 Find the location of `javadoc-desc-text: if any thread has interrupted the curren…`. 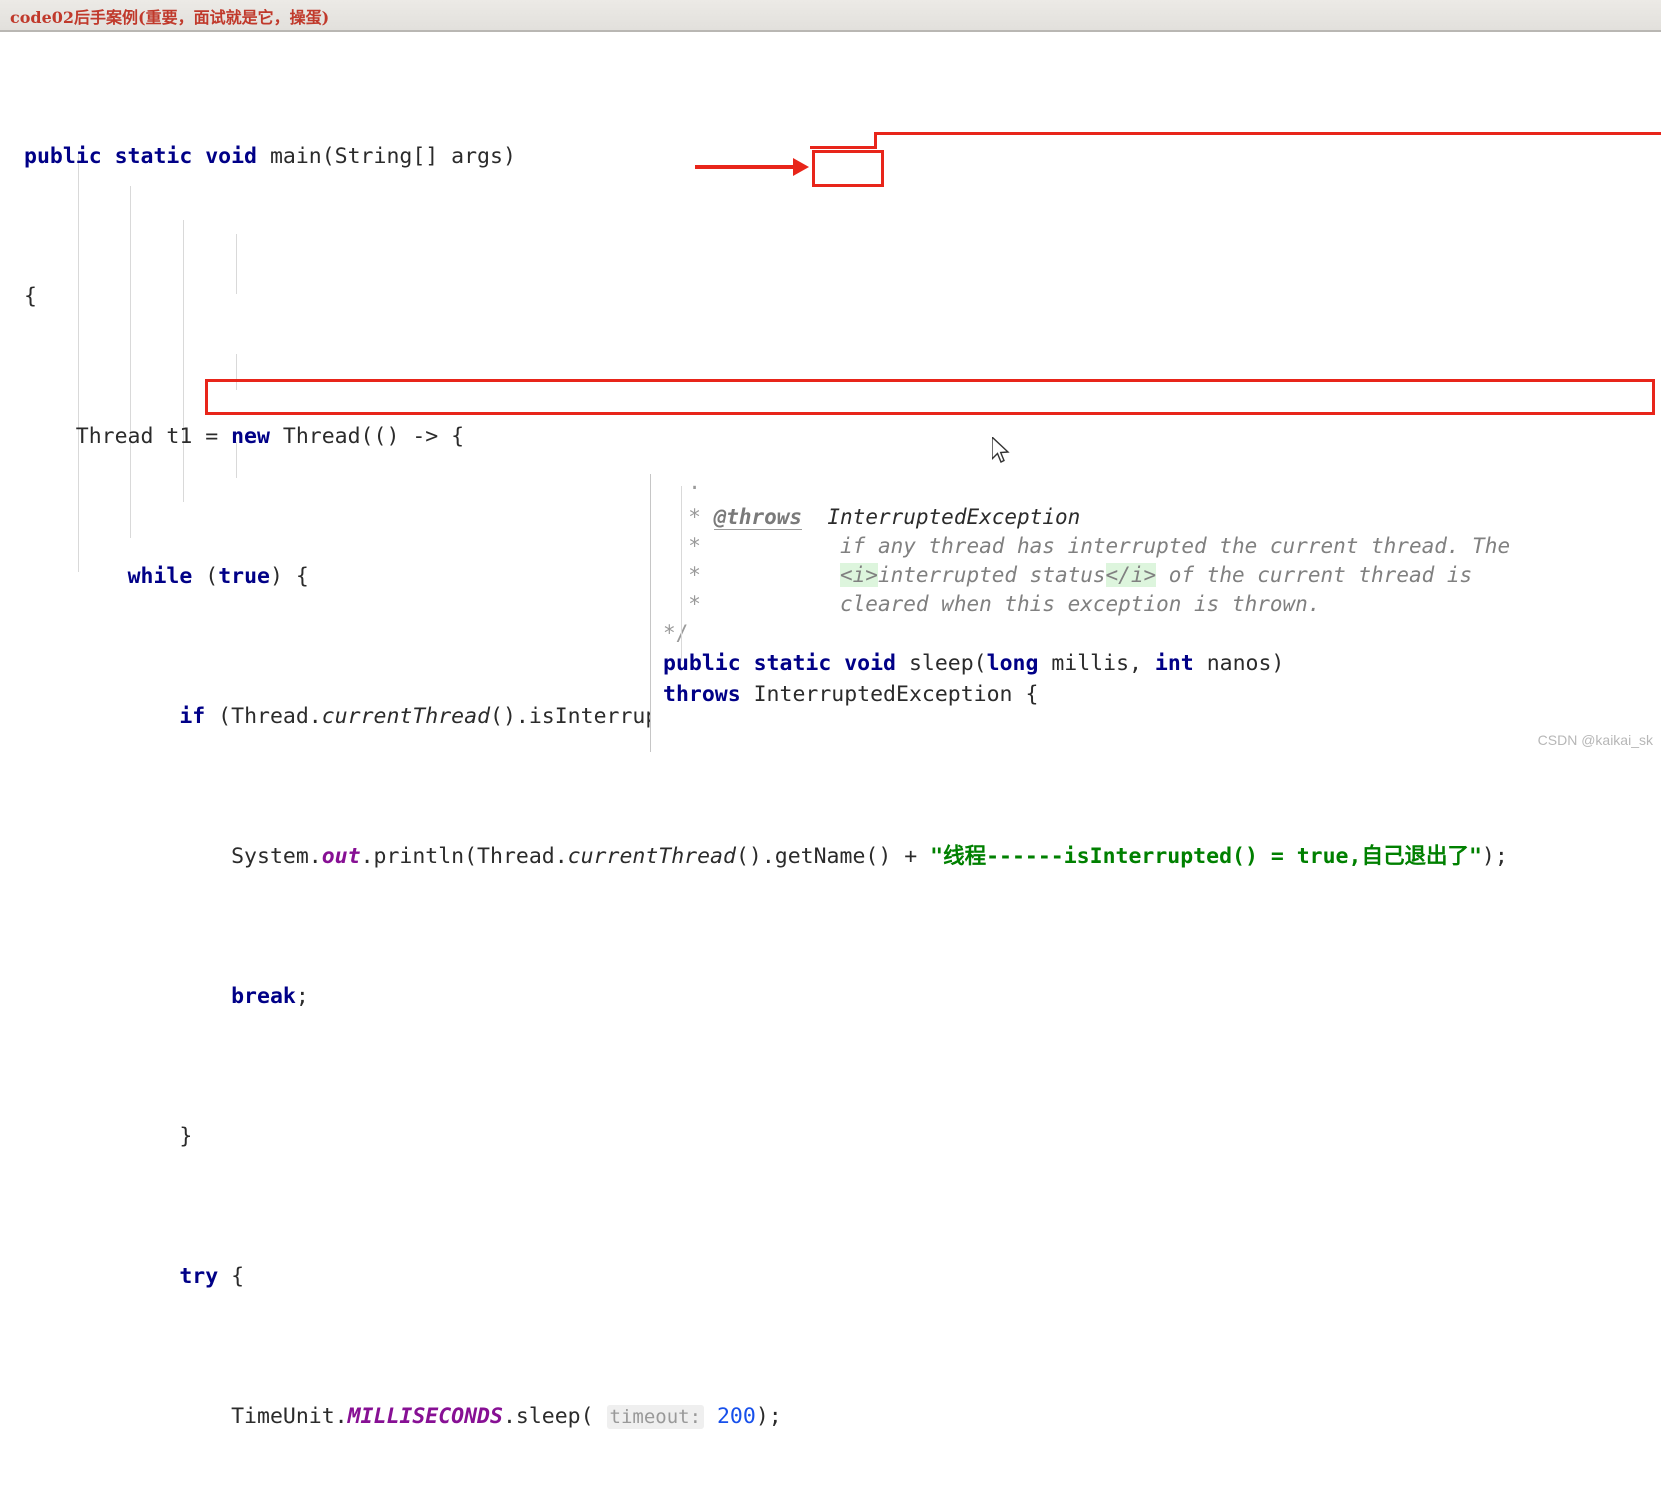

javadoc-desc-text: if any thread has interrupted the curren… is located at coordinates (1112, 546).